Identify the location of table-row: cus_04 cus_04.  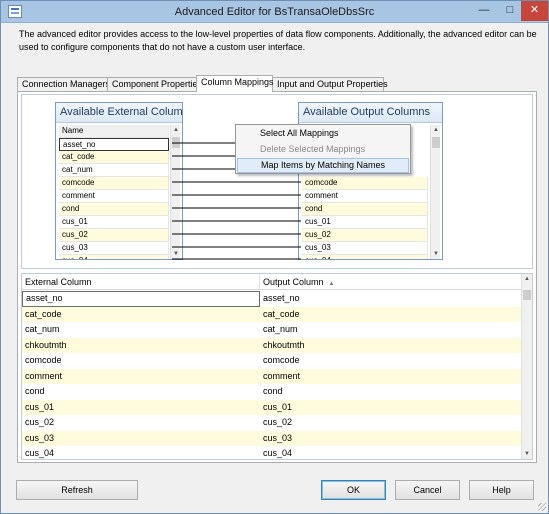
(272, 452).